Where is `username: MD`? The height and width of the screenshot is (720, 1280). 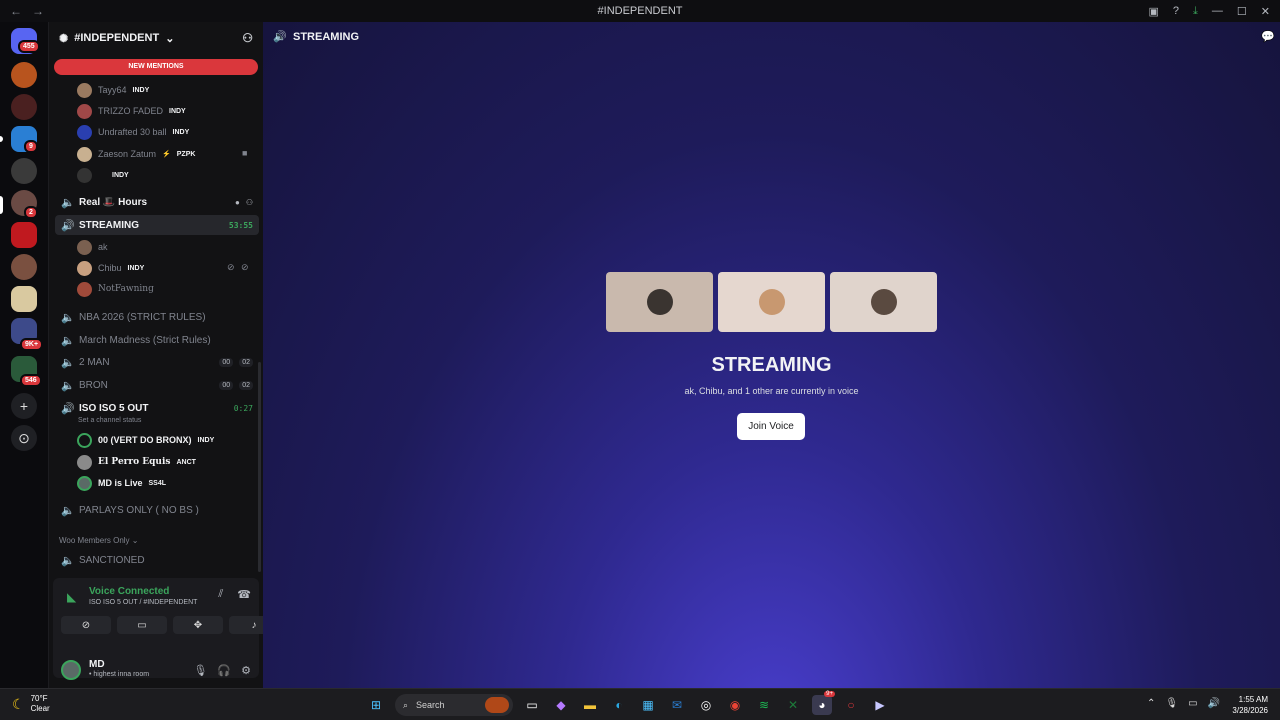
username: MD is located at coordinates (97, 664).